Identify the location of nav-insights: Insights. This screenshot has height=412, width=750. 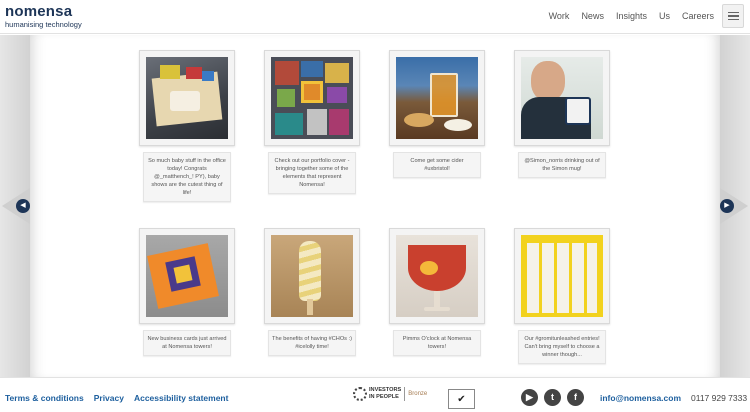
(631, 16).